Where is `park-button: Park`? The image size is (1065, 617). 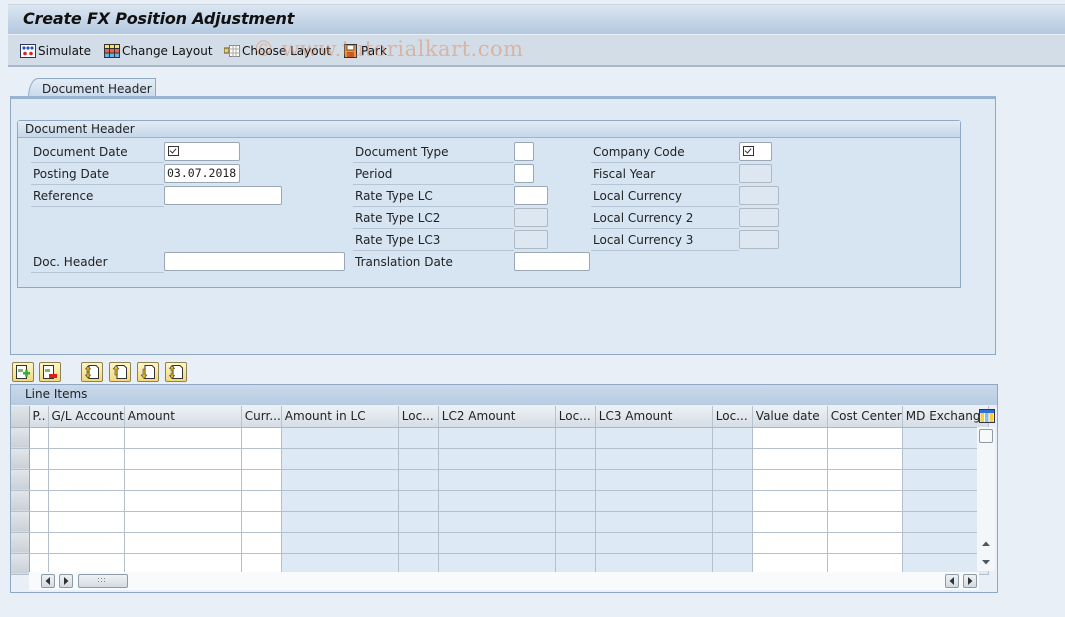 park-button: Park is located at coordinates (365, 51).